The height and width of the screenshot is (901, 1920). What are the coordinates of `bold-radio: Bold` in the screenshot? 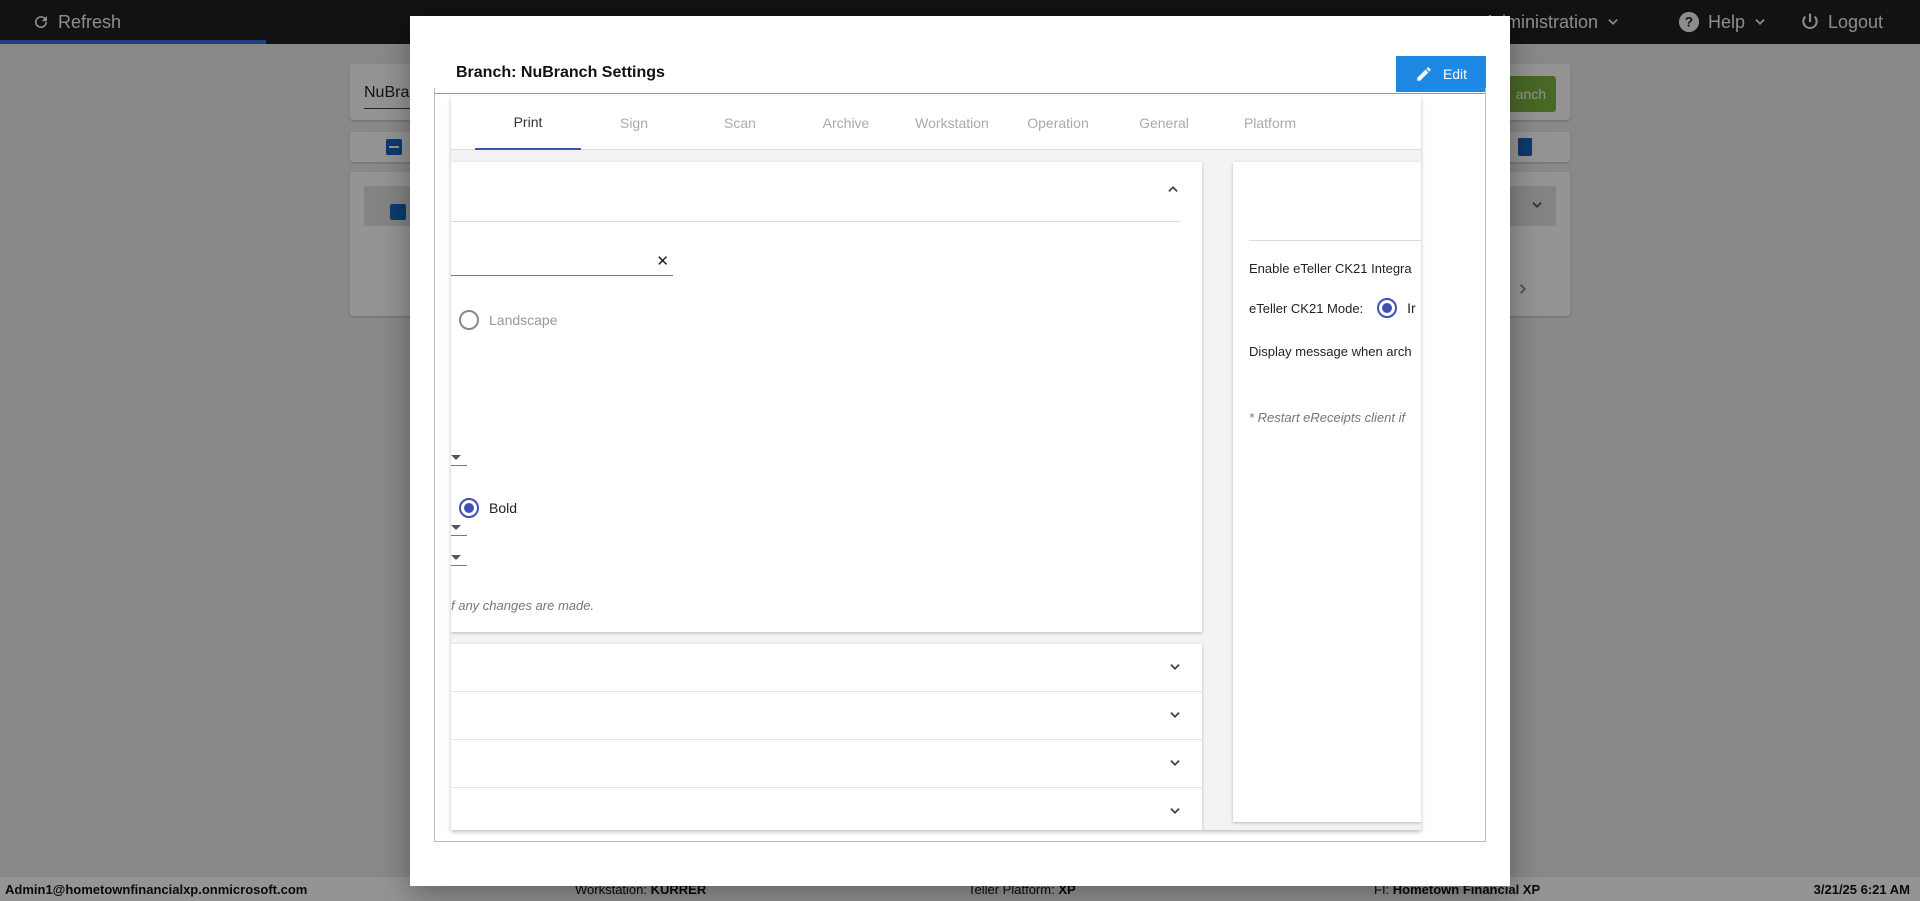 It's located at (488, 508).